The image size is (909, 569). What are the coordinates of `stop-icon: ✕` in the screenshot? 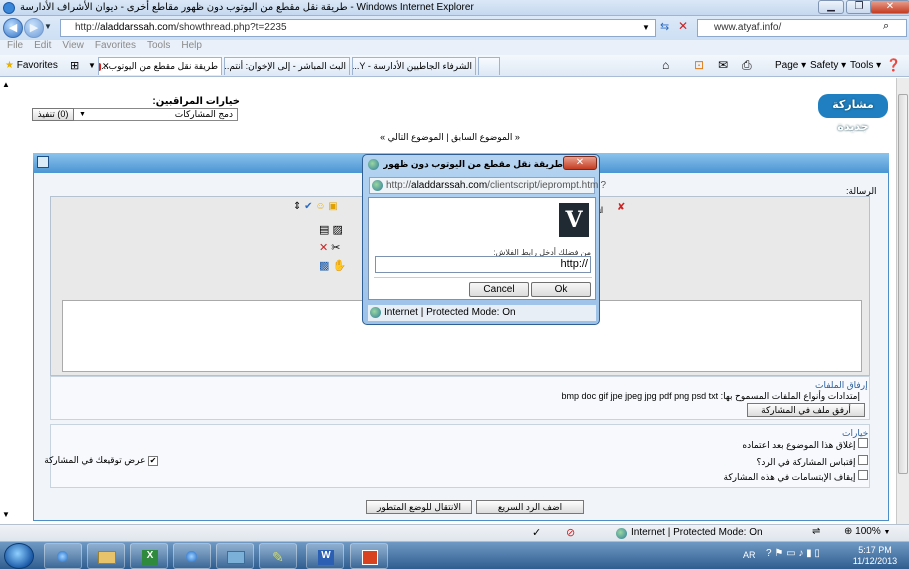 It's located at (683, 26).